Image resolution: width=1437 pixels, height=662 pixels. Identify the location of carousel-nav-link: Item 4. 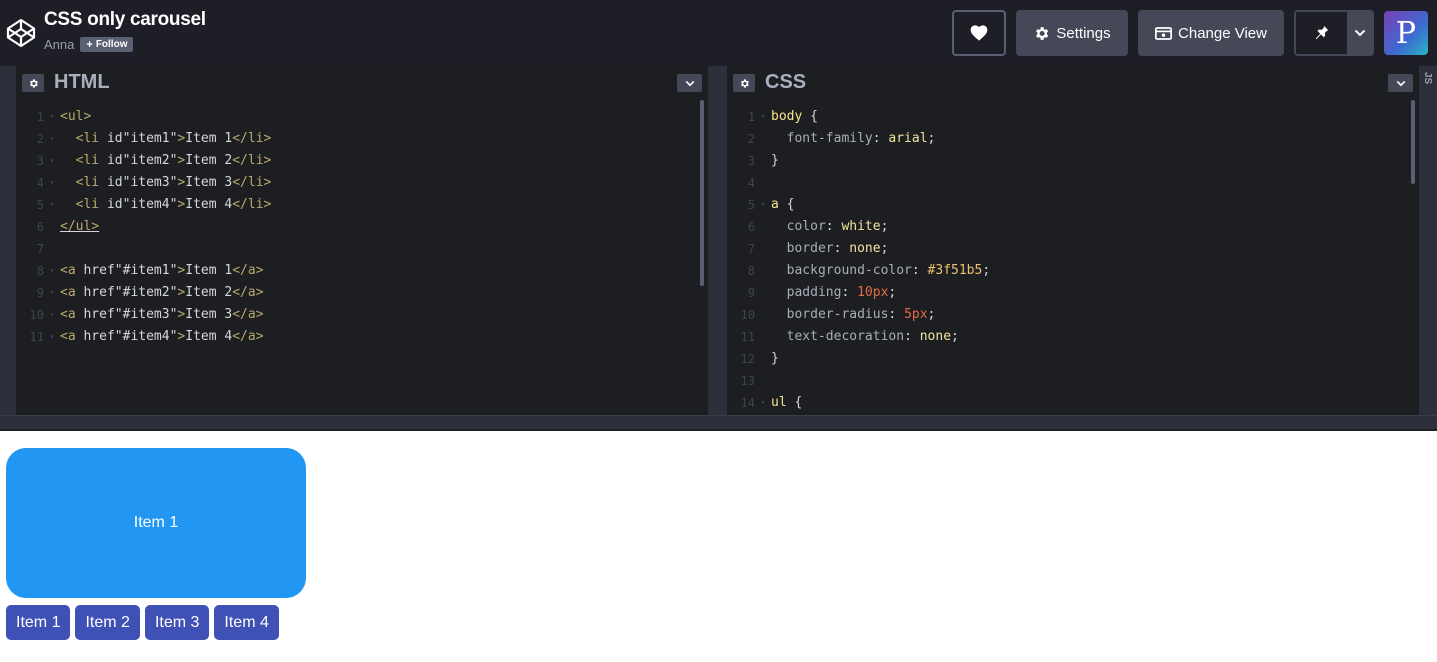
(246, 622).